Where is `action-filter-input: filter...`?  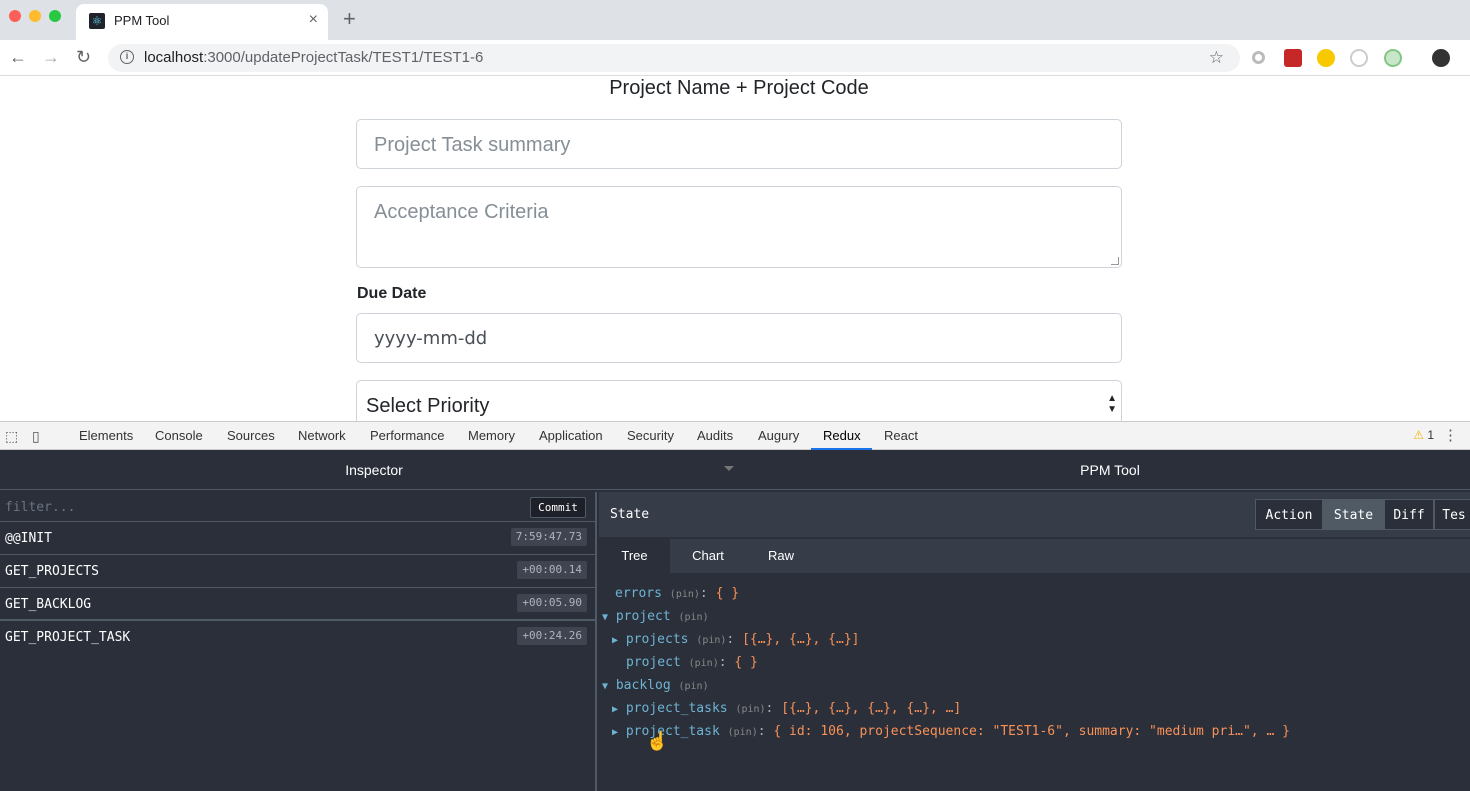
action-filter-input: filter... is located at coordinates (40, 507).